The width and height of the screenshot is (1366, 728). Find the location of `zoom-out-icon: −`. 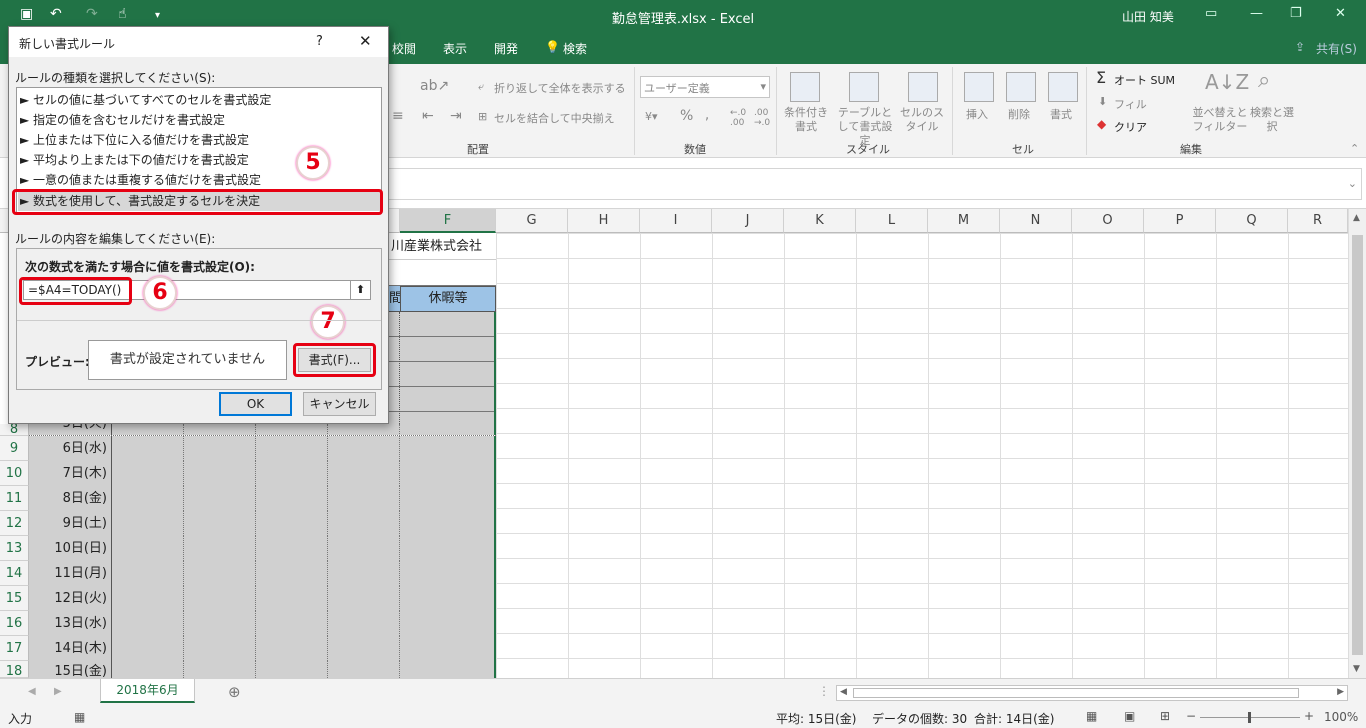

zoom-out-icon: − is located at coordinates (1191, 716).